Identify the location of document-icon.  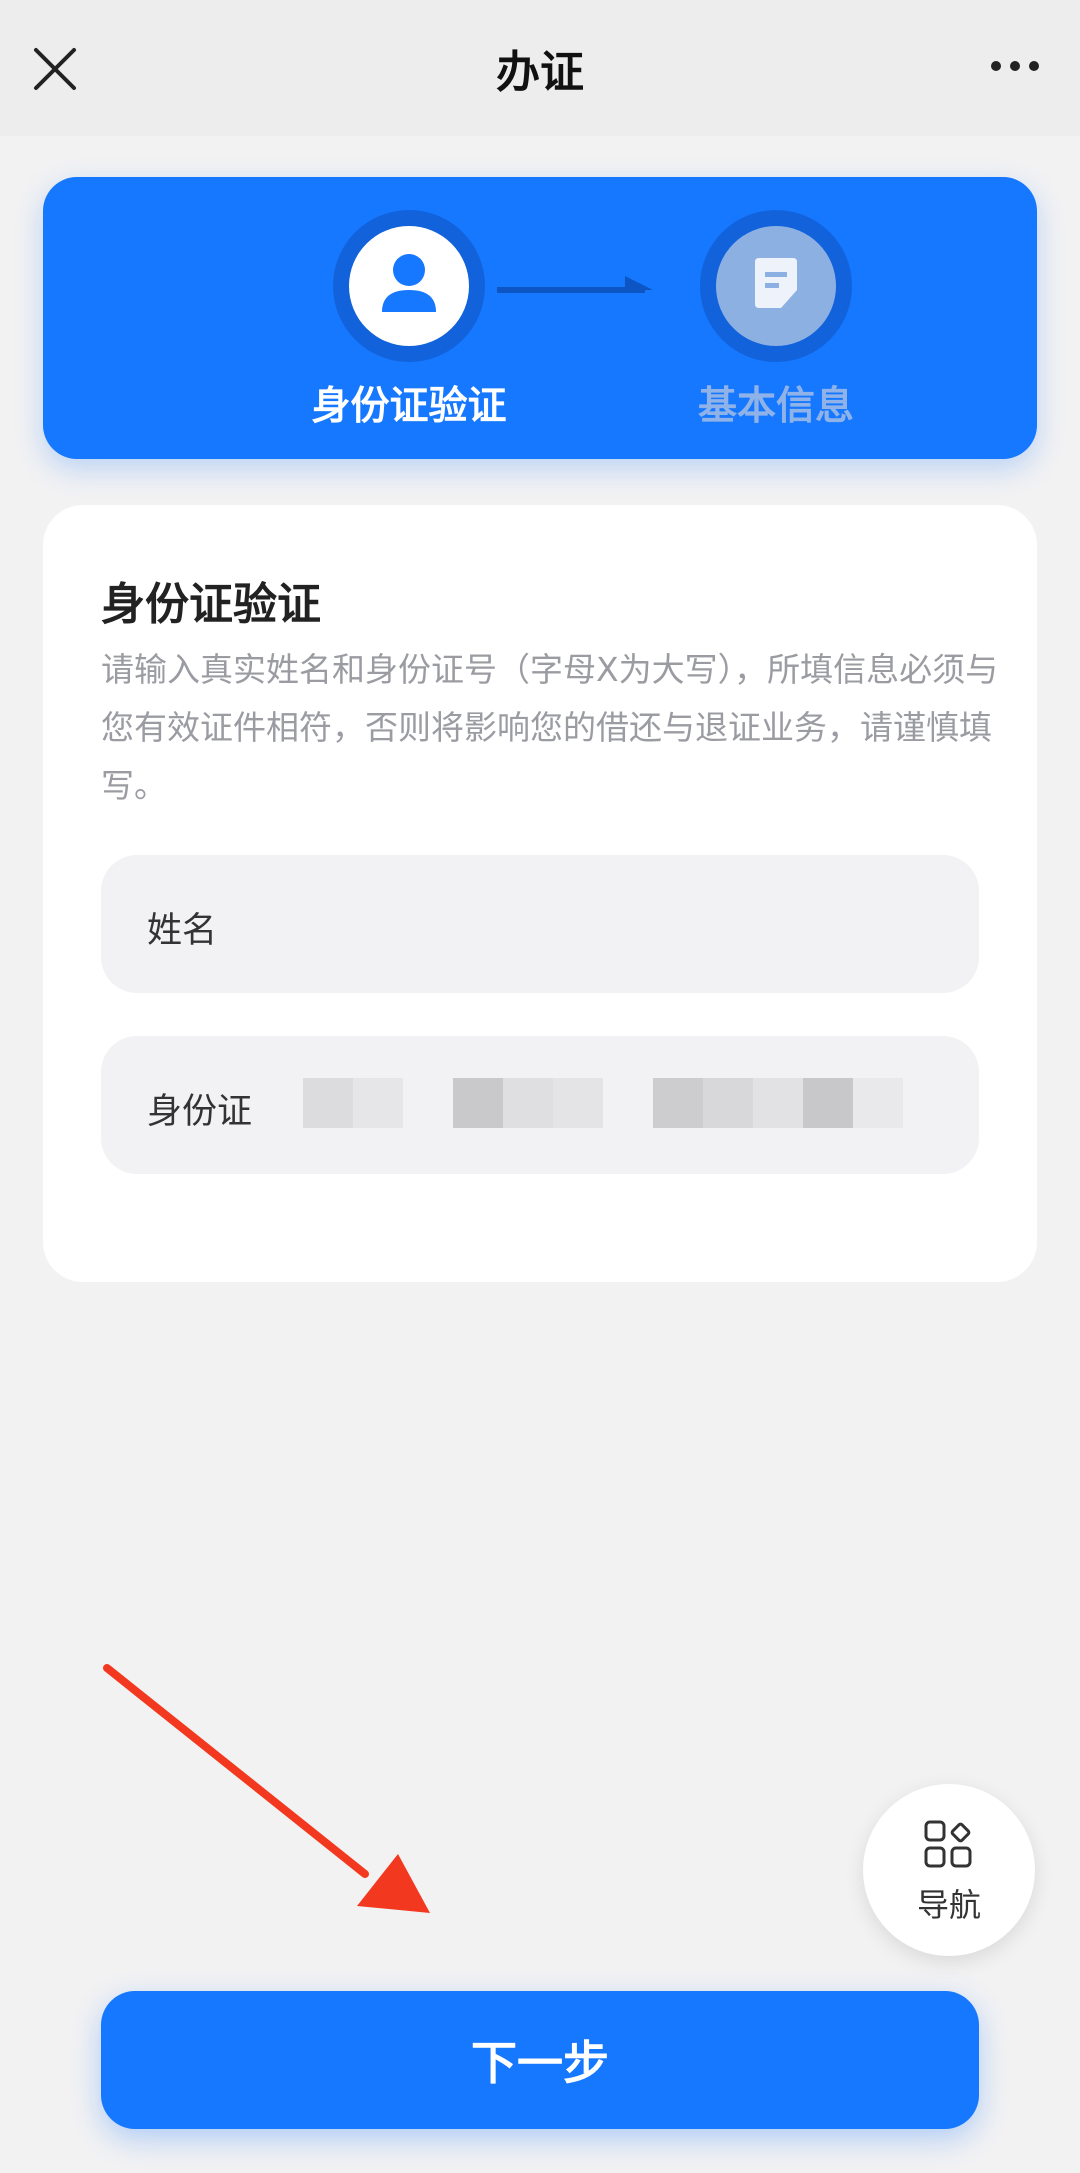
(776, 283).